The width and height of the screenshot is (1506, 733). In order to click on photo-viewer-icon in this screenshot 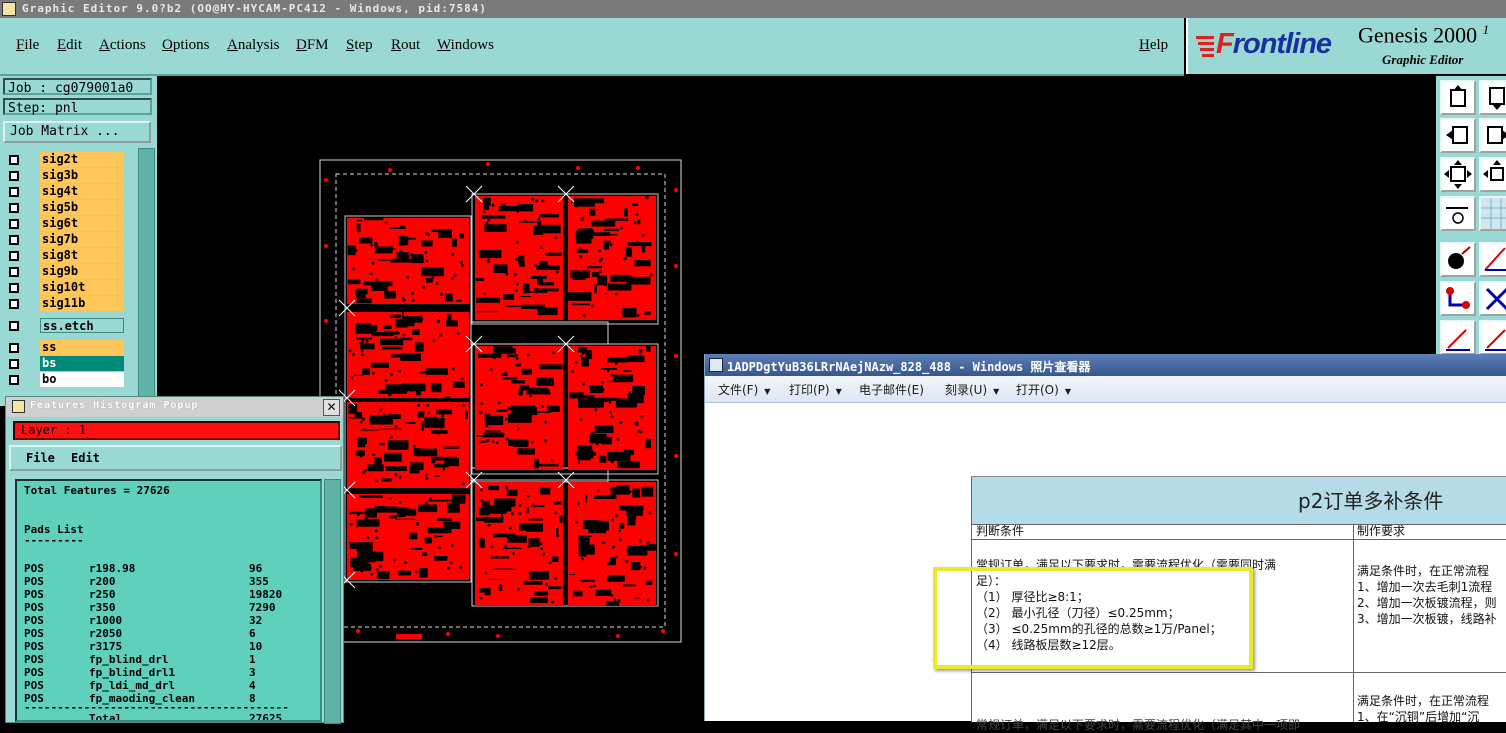, I will do `click(716, 365)`.